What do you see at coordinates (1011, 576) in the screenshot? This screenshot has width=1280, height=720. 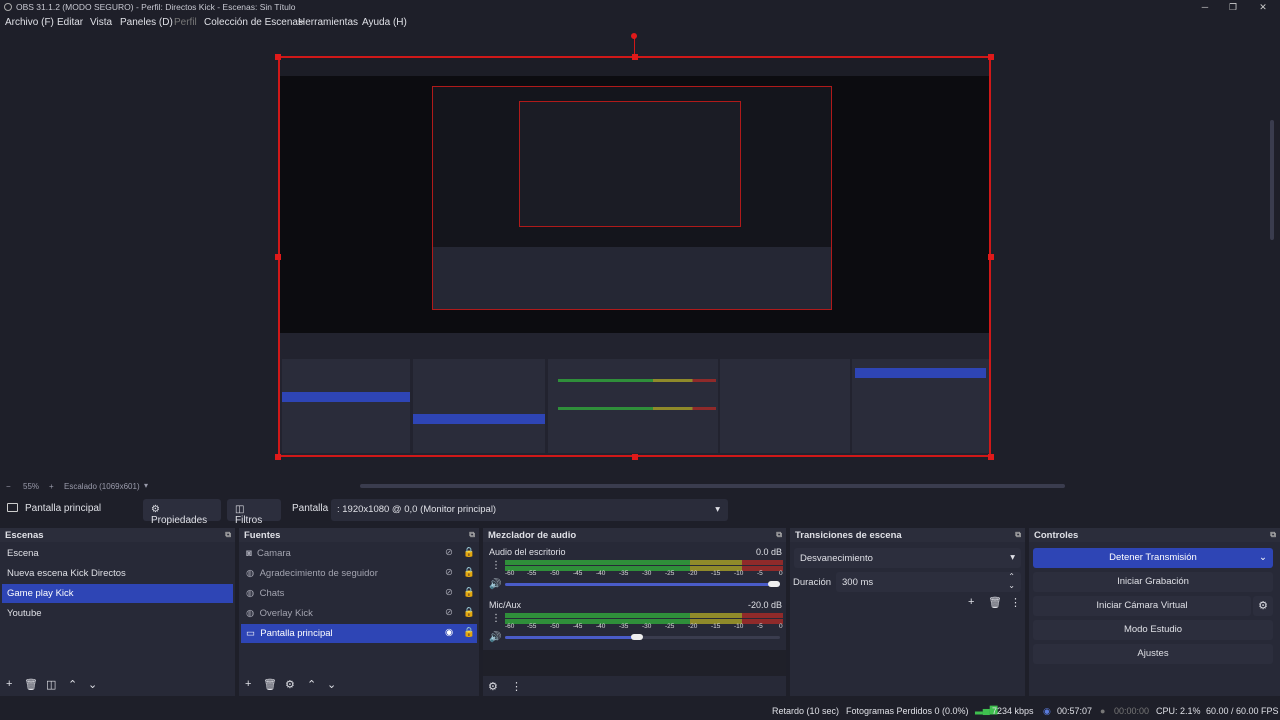 I see `chevron-up-icon: ⌃` at bounding box center [1011, 576].